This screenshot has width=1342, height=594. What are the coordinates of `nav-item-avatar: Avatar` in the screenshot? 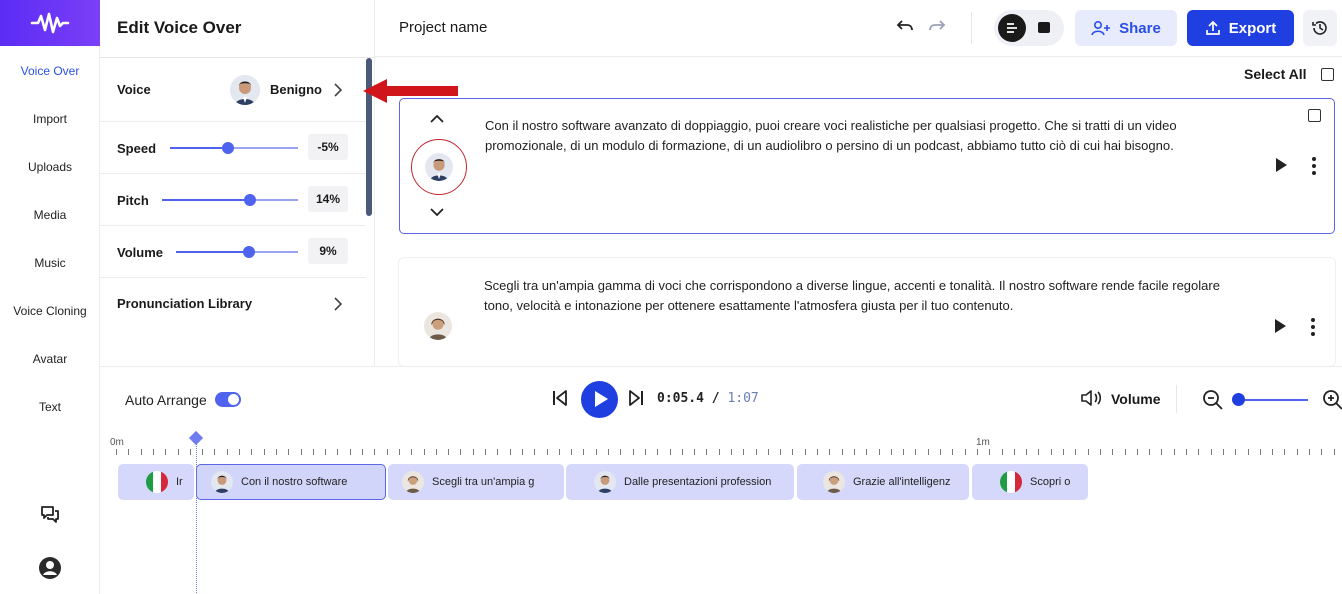 It's located at (50, 359).